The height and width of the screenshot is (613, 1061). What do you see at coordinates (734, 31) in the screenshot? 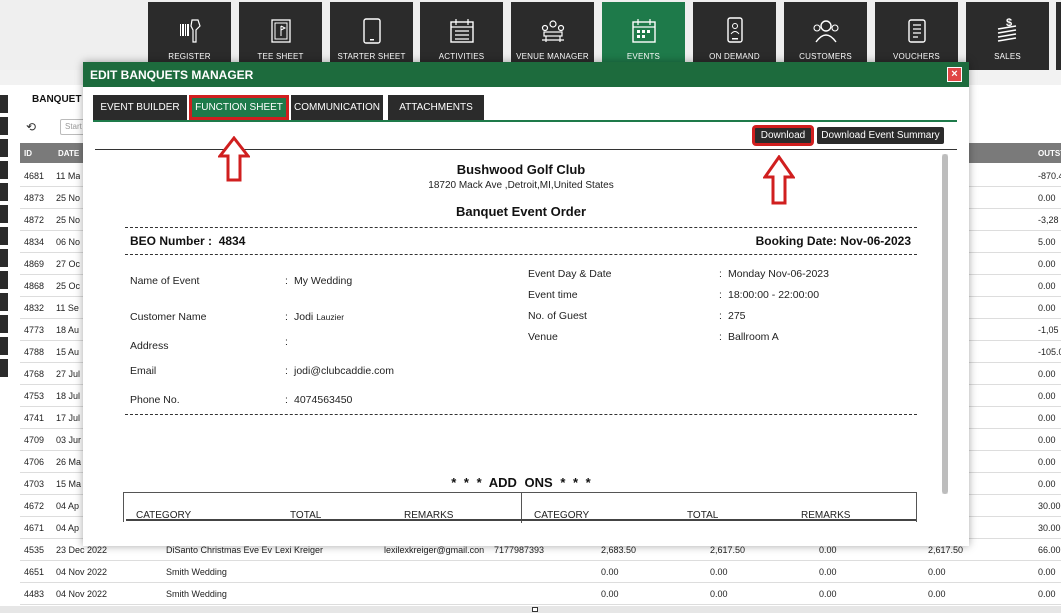
I see `phone-icon` at bounding box center [734, 31].